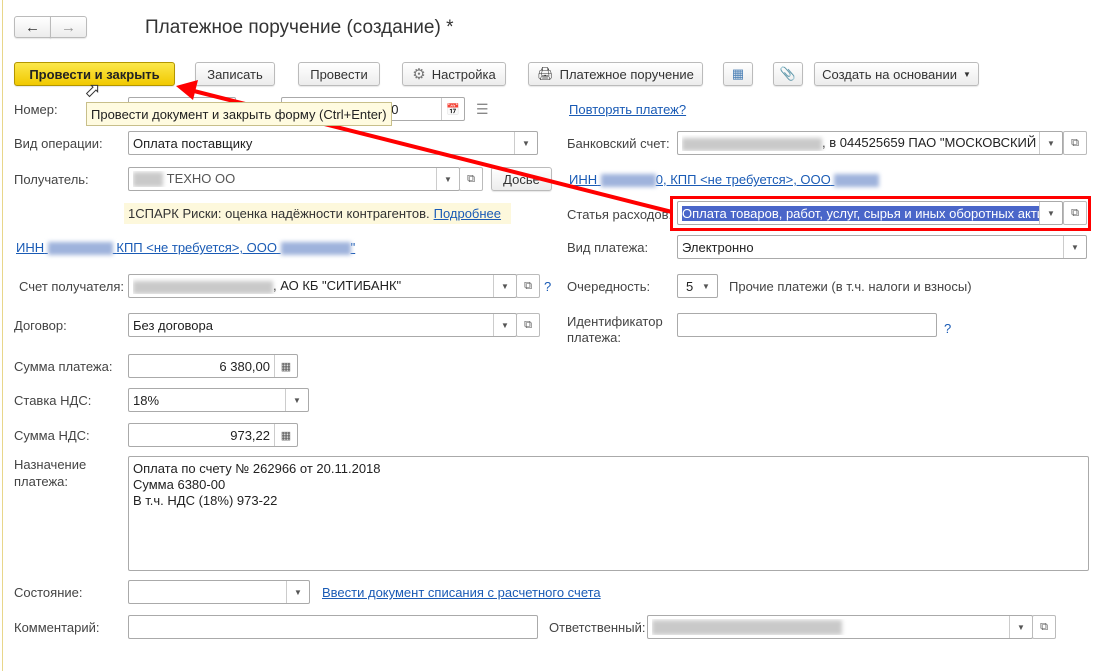  I want to click on arrow-head, so click(187, 90).